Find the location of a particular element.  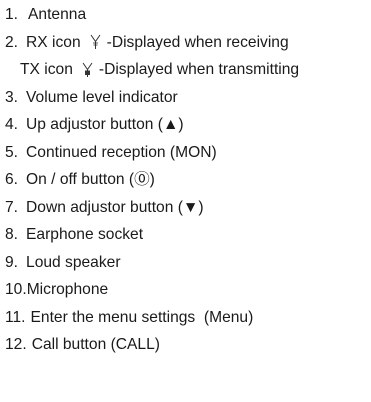

item-text: -Displayed when transmitting is located at coordinates (199, 69).